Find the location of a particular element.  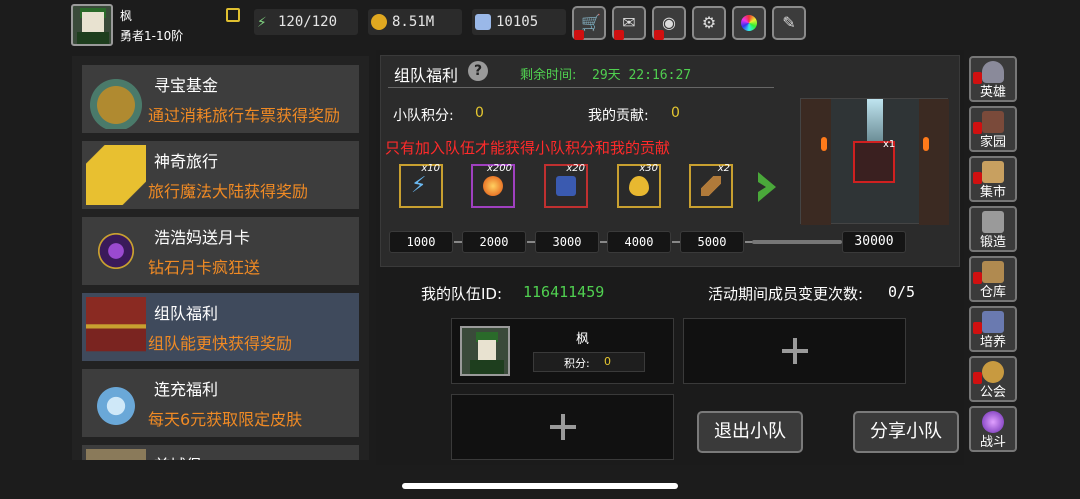

gold-counter: 8.51M is located at coordinates (415, 22).